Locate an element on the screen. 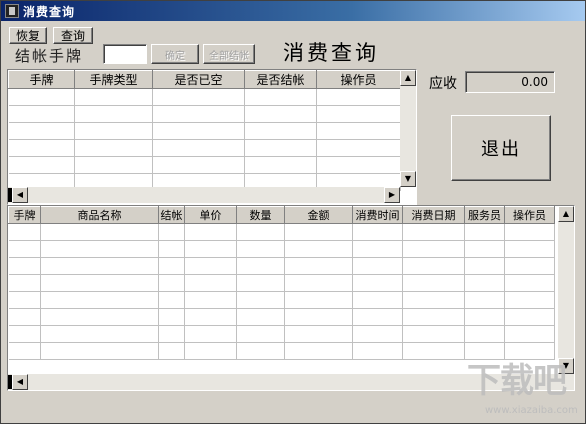  checkout-tag-label: 结帐手牌 is located at coordinates (49, 56).